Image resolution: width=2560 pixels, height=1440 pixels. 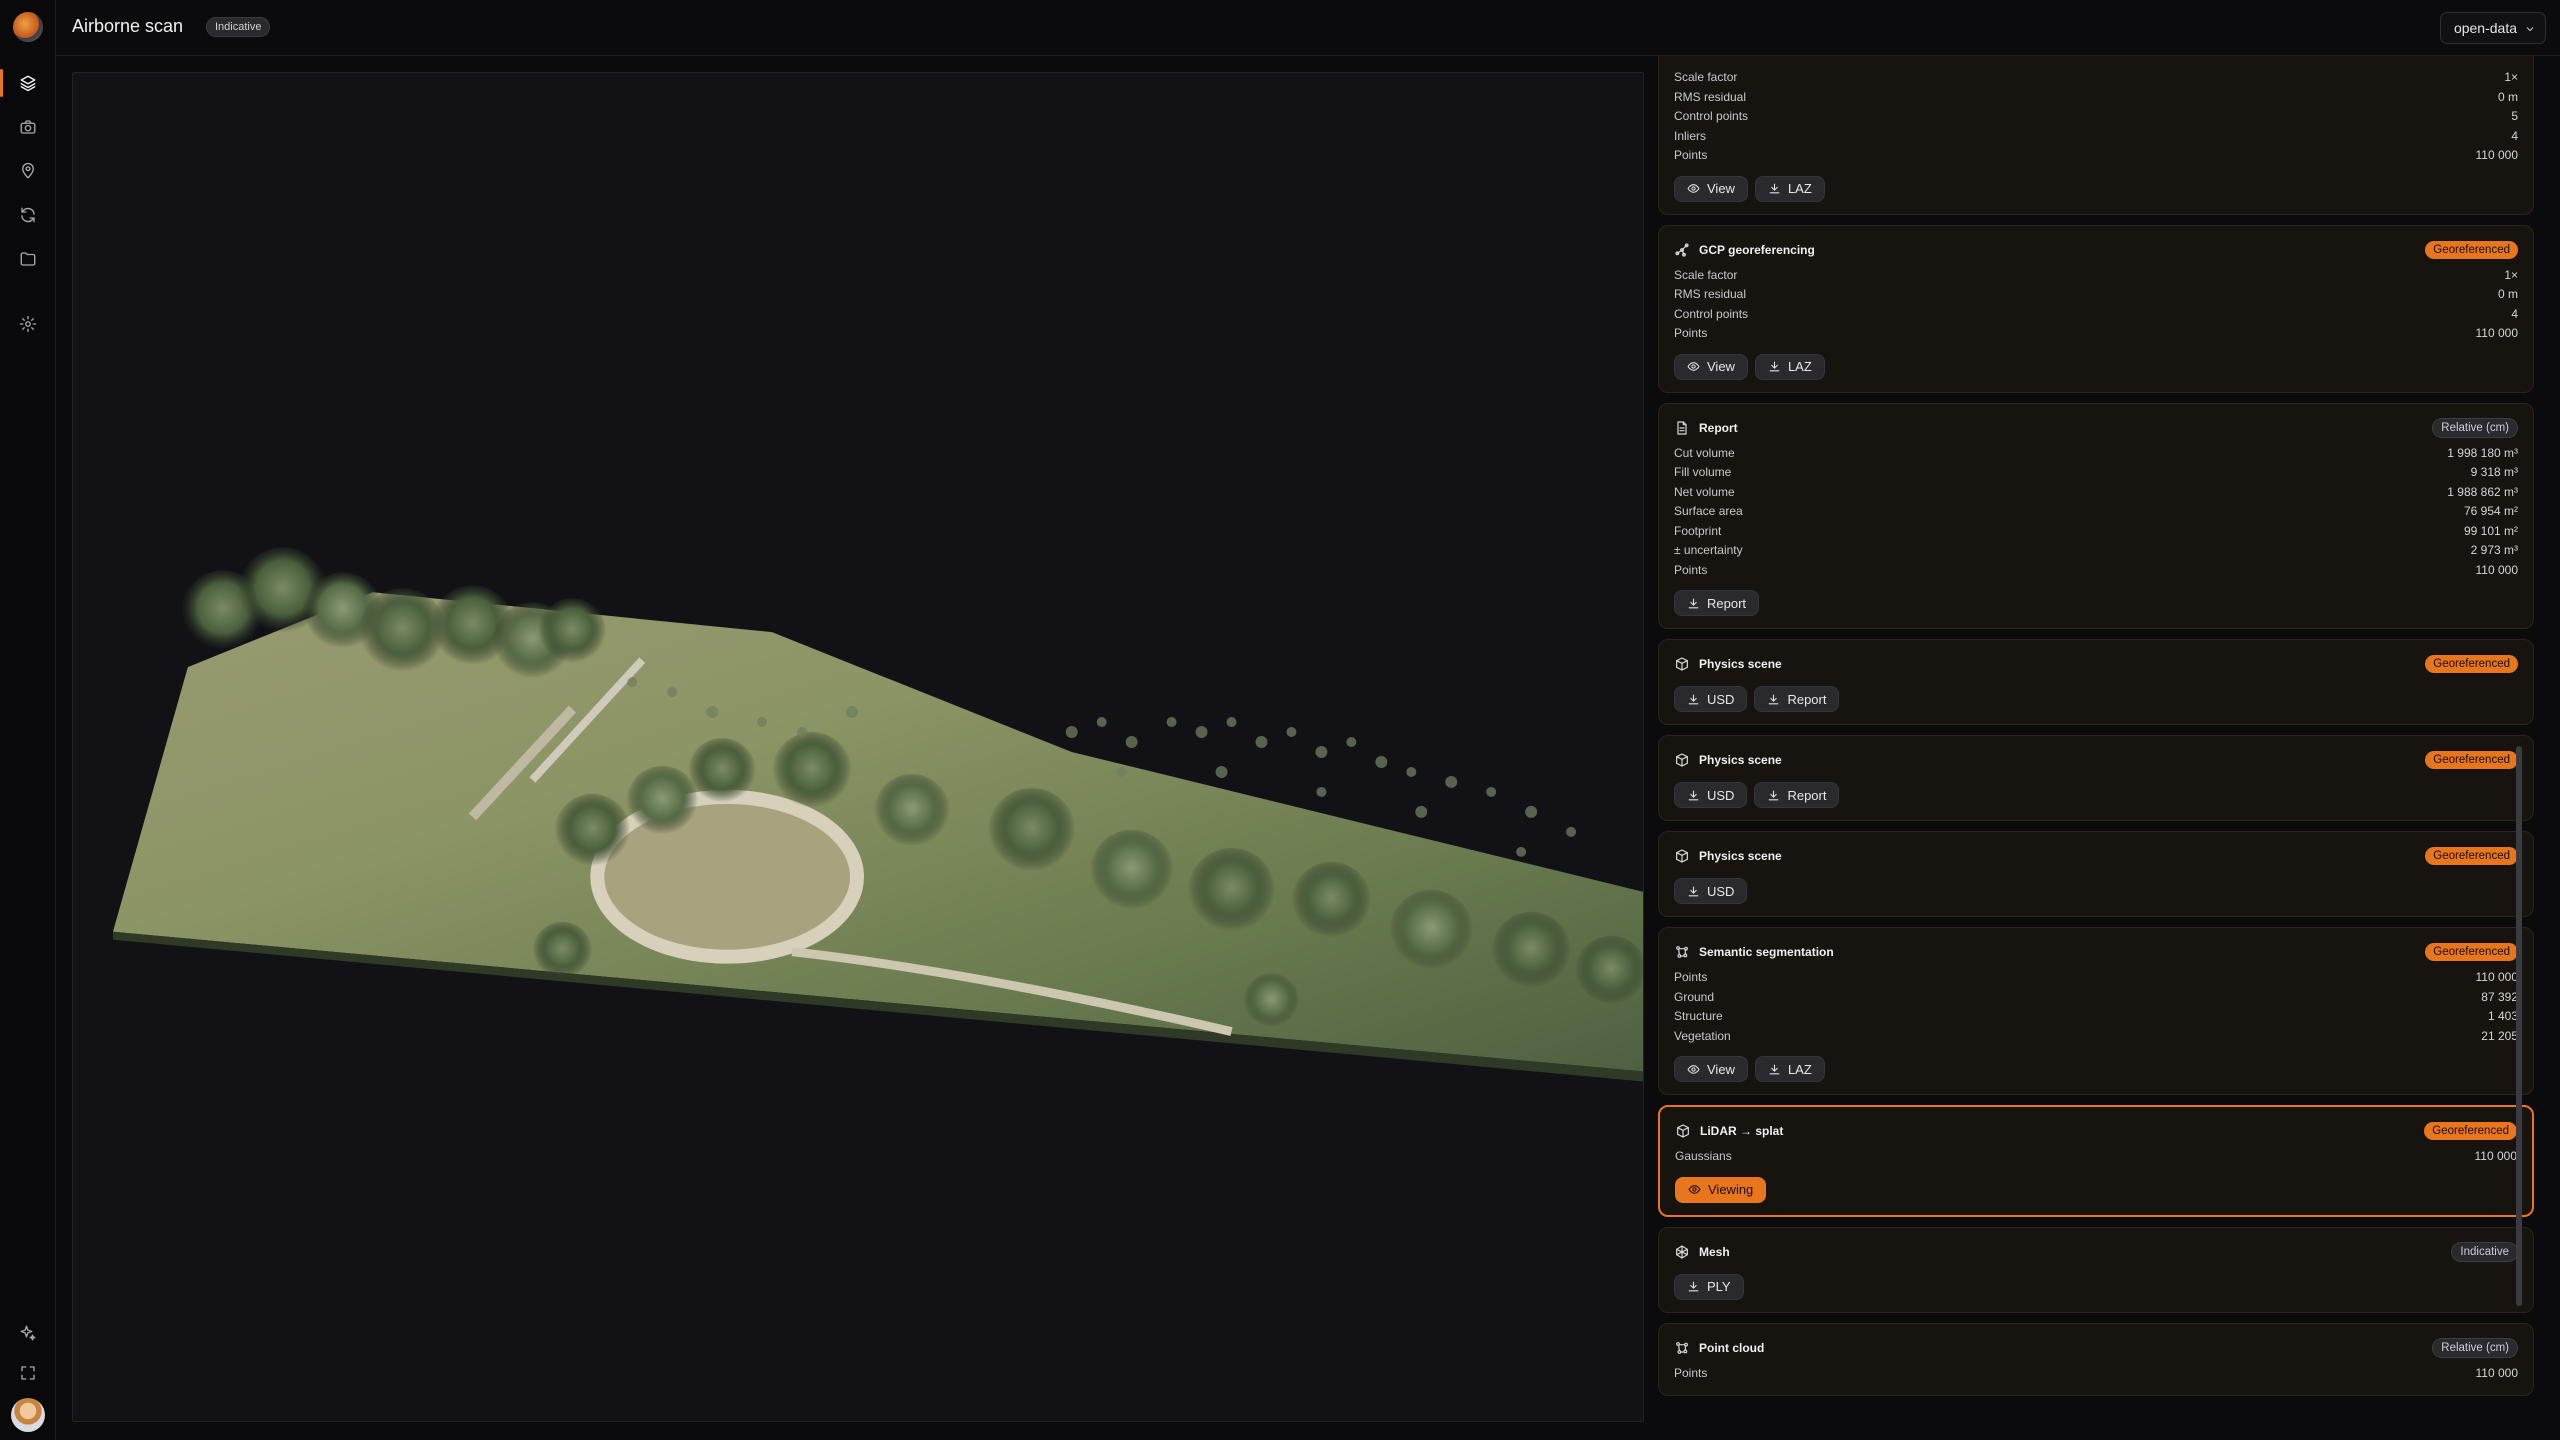 What do you see at coordinates (2096, 250) in the screenshot?
I see `card-header: GCP georeferencing Georeferenced` at bounding box center [2096, 250].